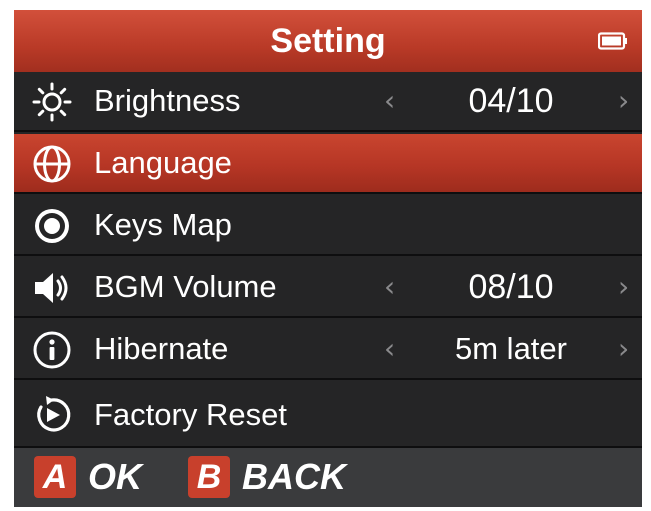 This screenshot has height=511, width=651. What do you see at coordinates (52, 350) in the screenshot?
I see `info-icon` at bounding box center [52, 350].